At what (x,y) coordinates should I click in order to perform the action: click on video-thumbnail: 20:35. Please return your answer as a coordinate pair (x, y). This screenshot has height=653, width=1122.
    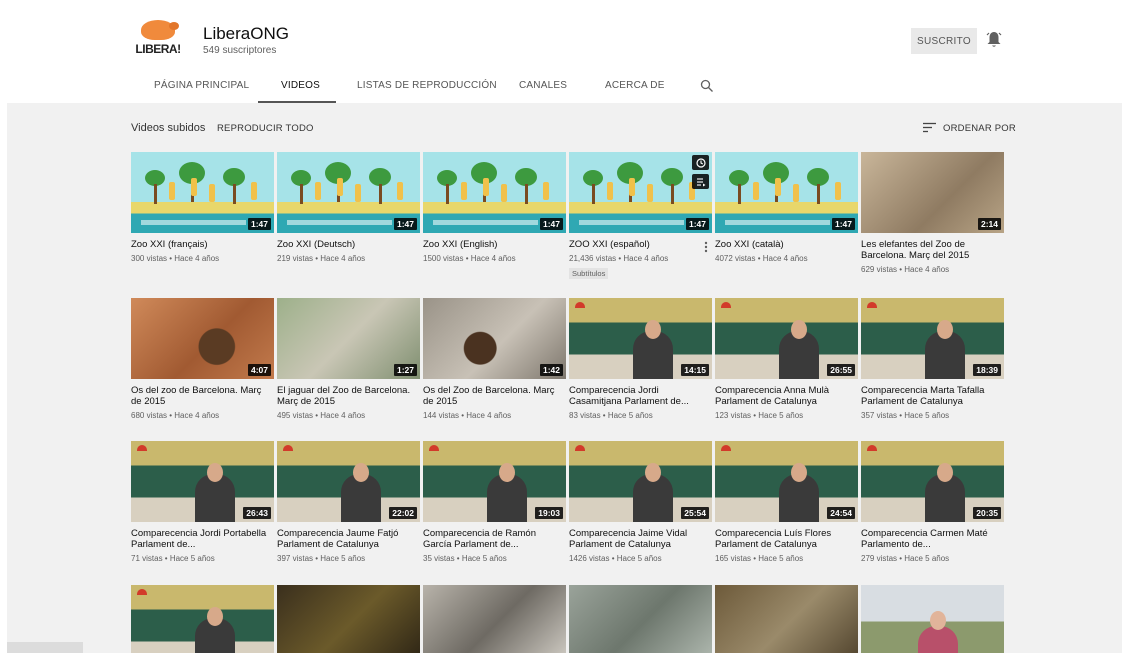
    Looking at the image, I should click on (932, 481).